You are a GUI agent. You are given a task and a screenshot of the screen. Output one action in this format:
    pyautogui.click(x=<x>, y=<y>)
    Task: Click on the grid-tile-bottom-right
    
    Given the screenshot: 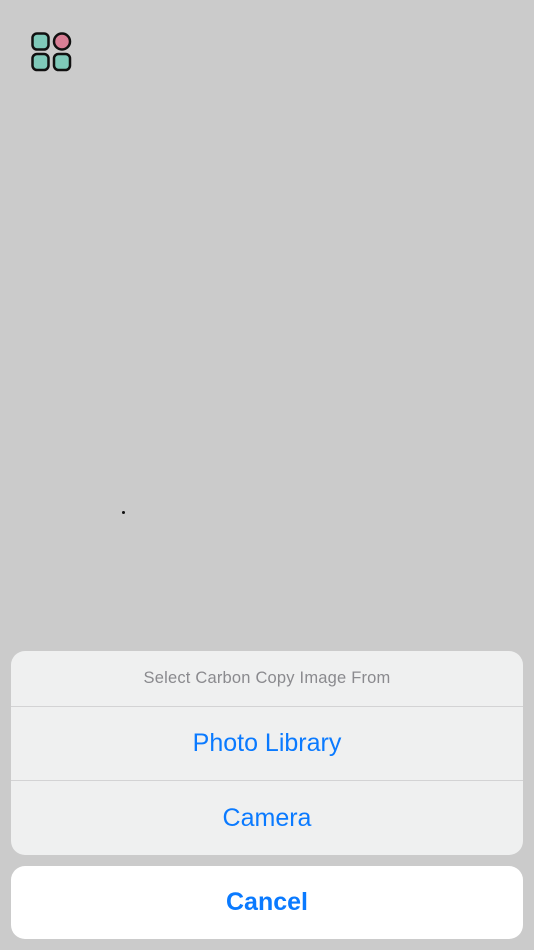 What is the action you would take?
    pyautogui.click(x=62, y=62)
    